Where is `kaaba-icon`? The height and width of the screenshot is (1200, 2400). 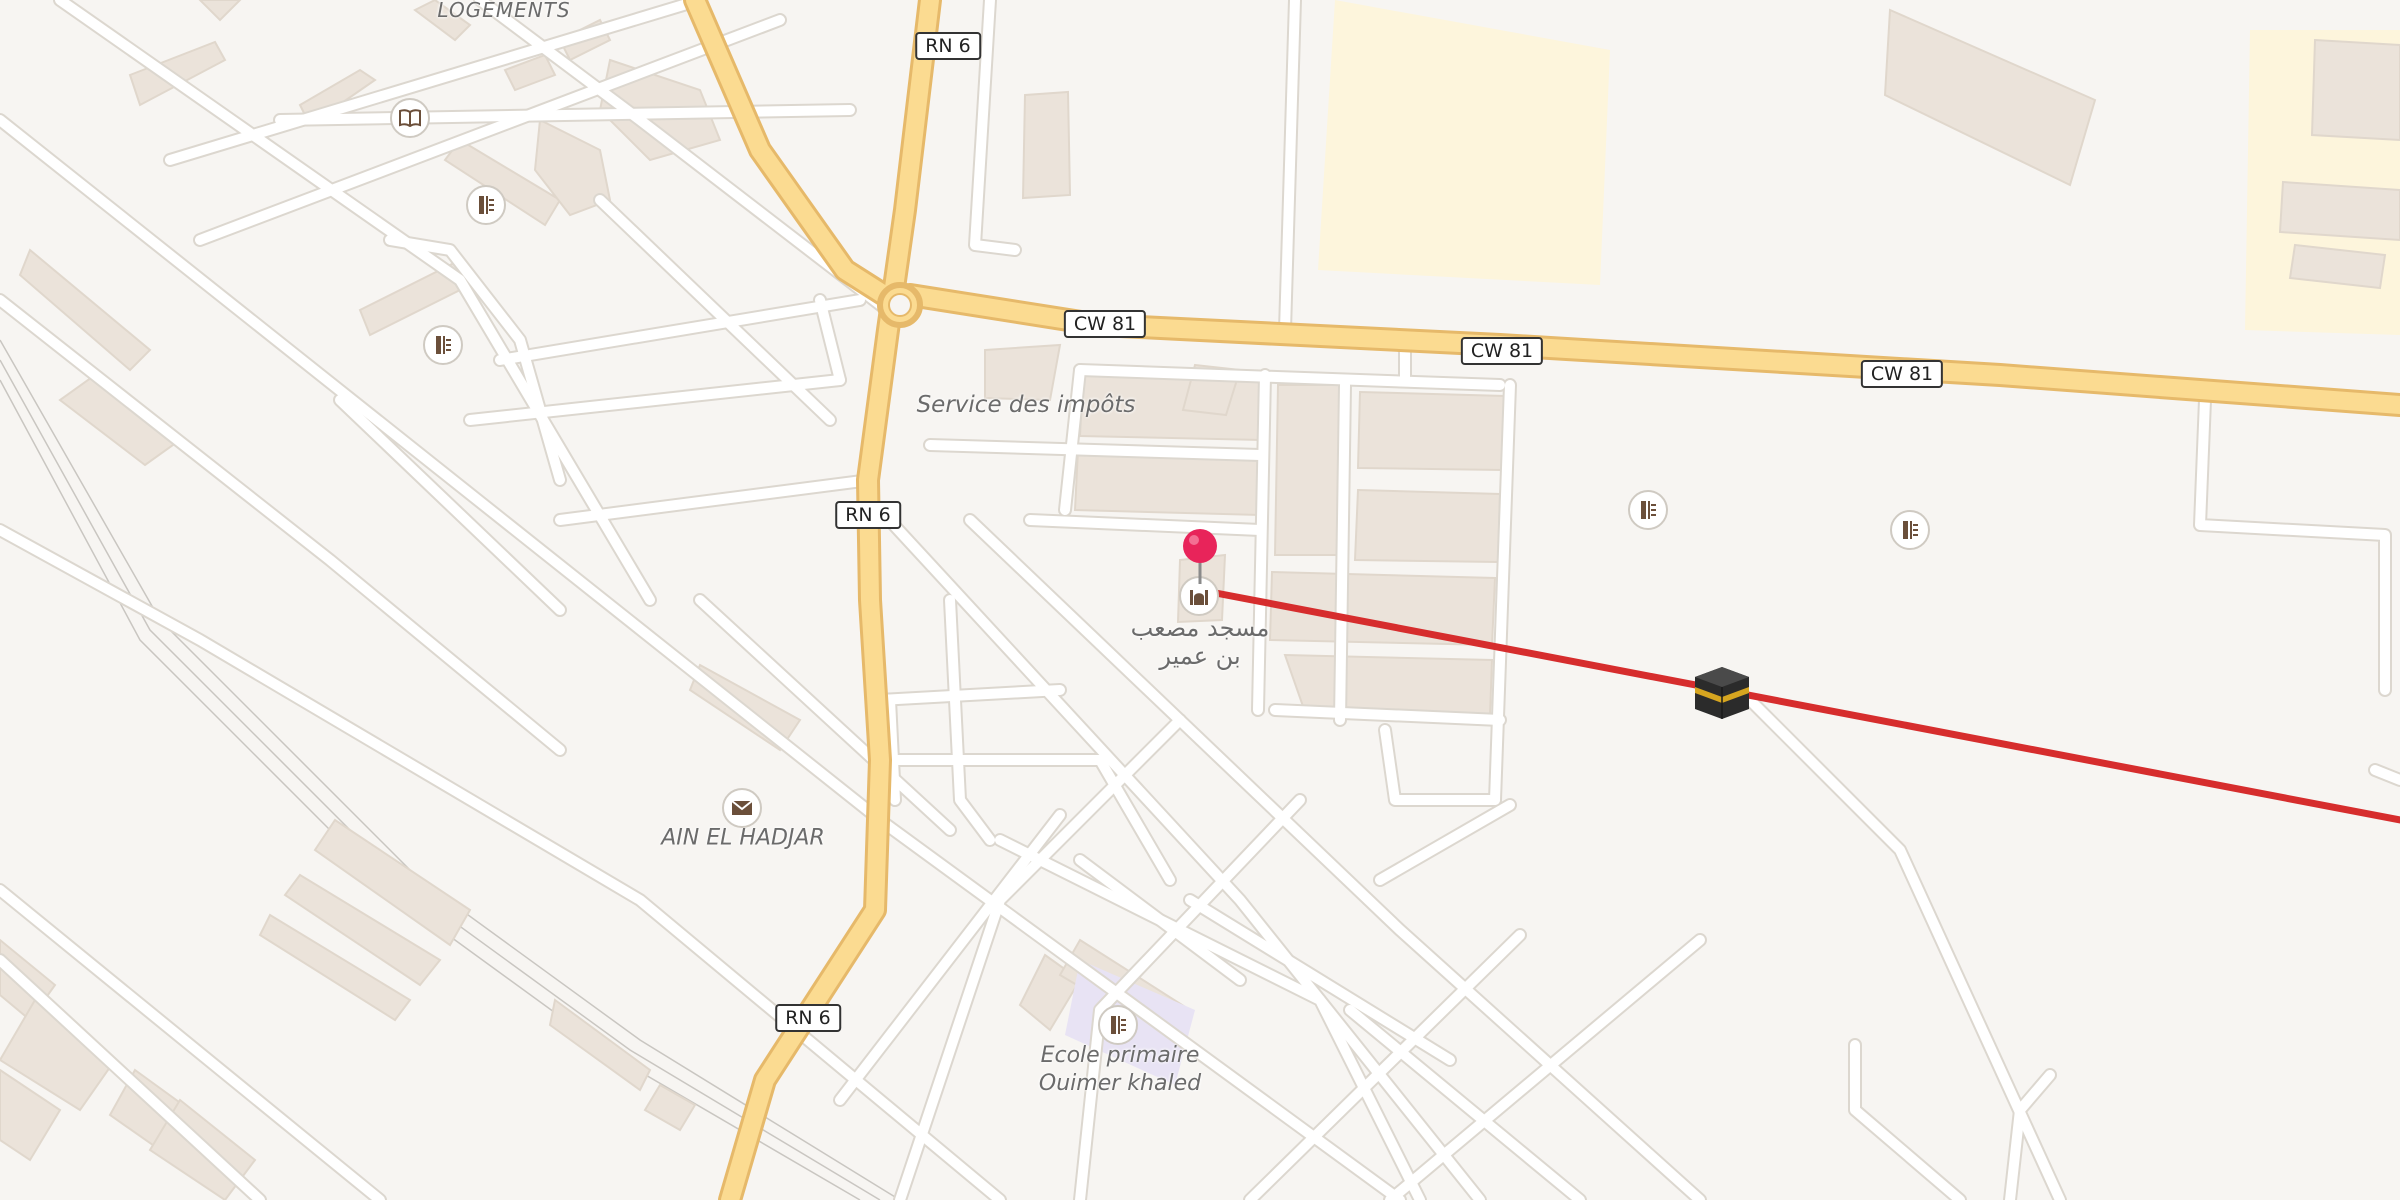 kaaba-icon is located at coordinates (1722, 695).